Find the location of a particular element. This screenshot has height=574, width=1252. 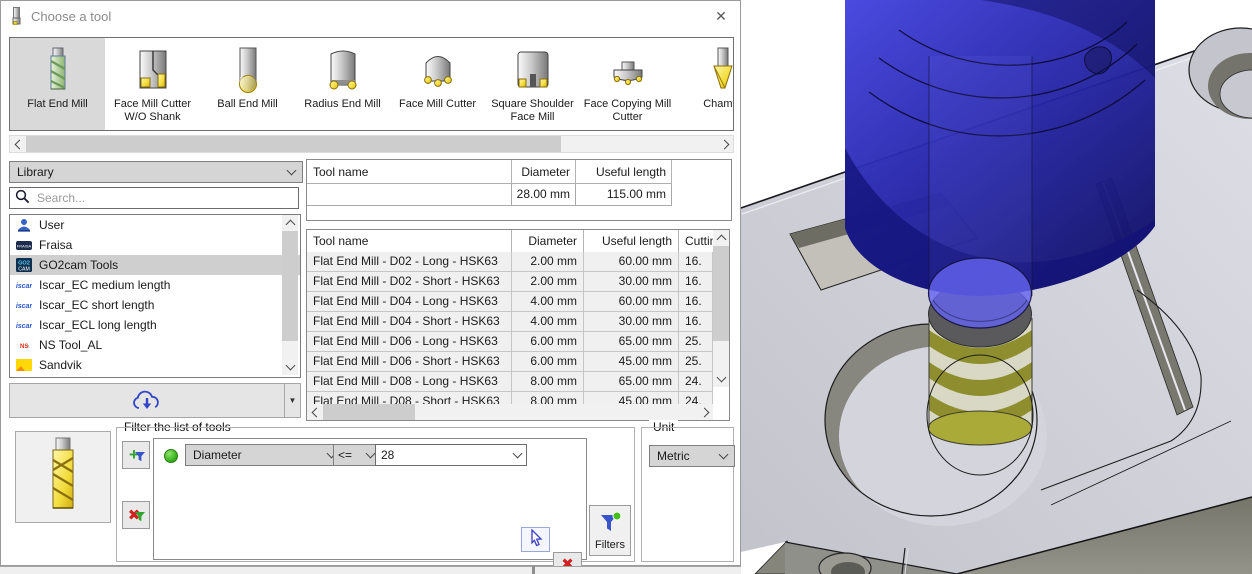

background-app-strip is located at coordinates (370, 570).